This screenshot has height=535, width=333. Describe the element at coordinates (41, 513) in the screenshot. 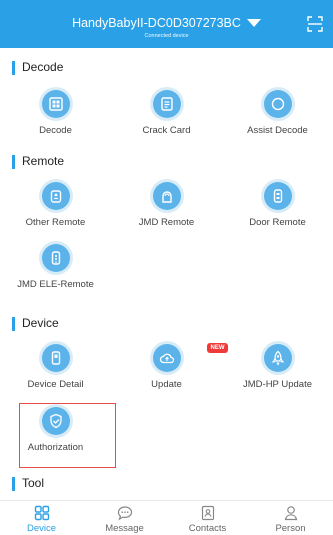

I see `device-grid-icon` at that location.